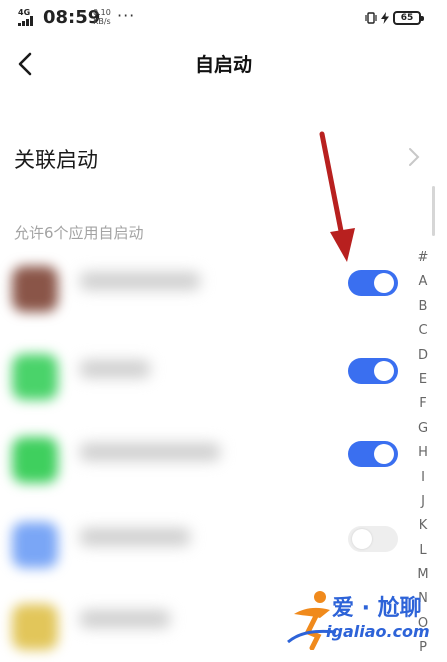  Describe the element at coordinates (56, 160) in the screenshot. I see `related-start-label: 关联启动` at that location.